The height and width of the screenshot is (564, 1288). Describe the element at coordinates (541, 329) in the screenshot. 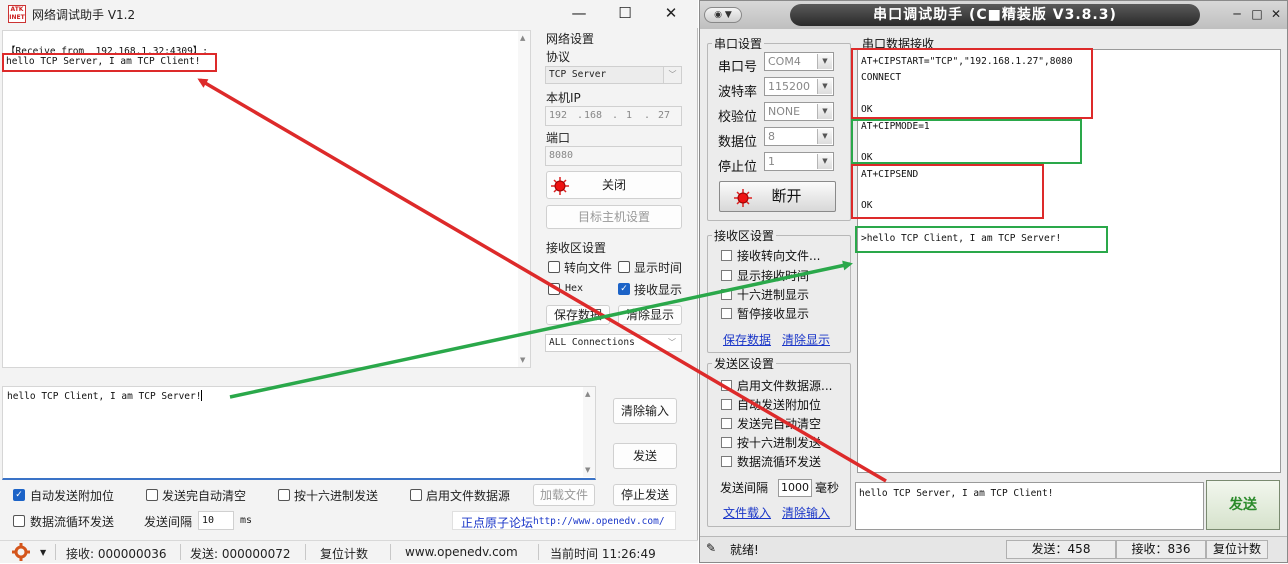

I see `green-arrow` at that location.